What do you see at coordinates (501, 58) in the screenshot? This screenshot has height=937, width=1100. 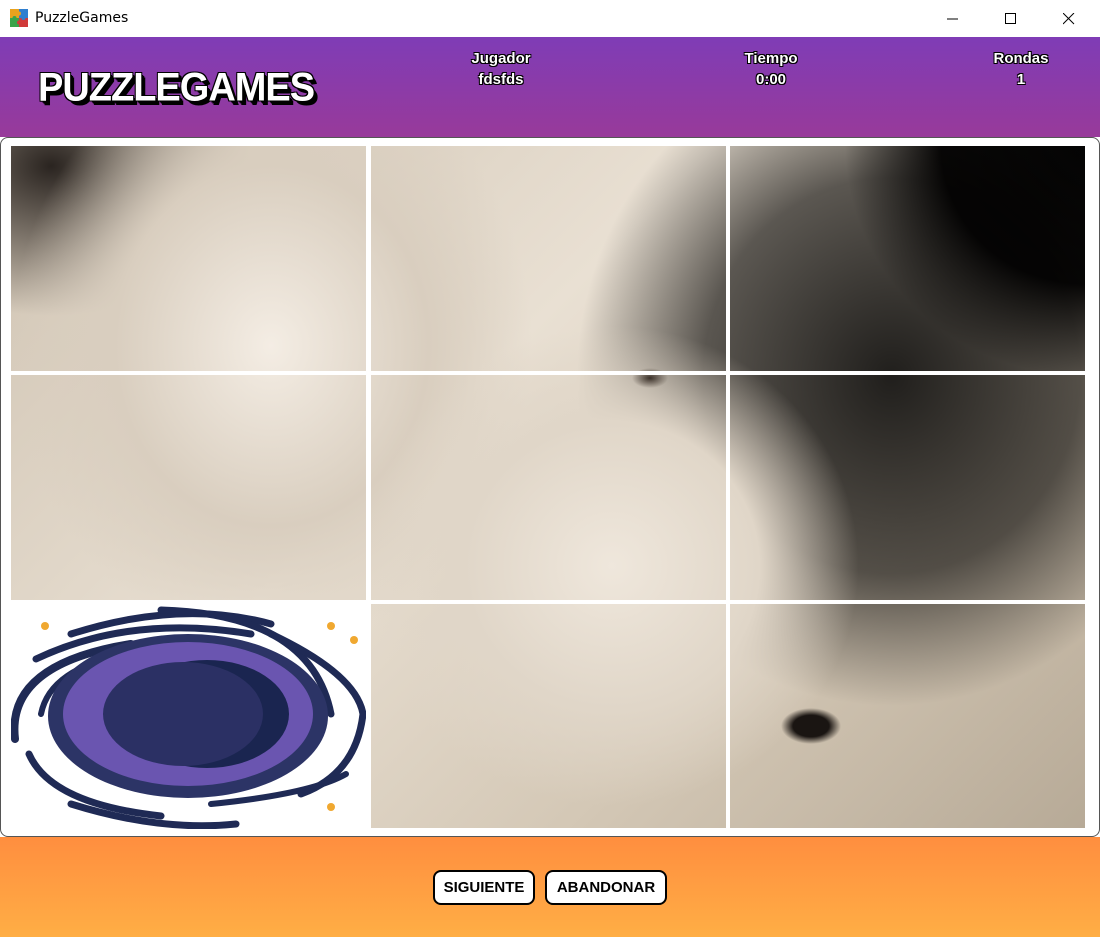 I see `player-label: Jugador` at bounding box center [501, 58].